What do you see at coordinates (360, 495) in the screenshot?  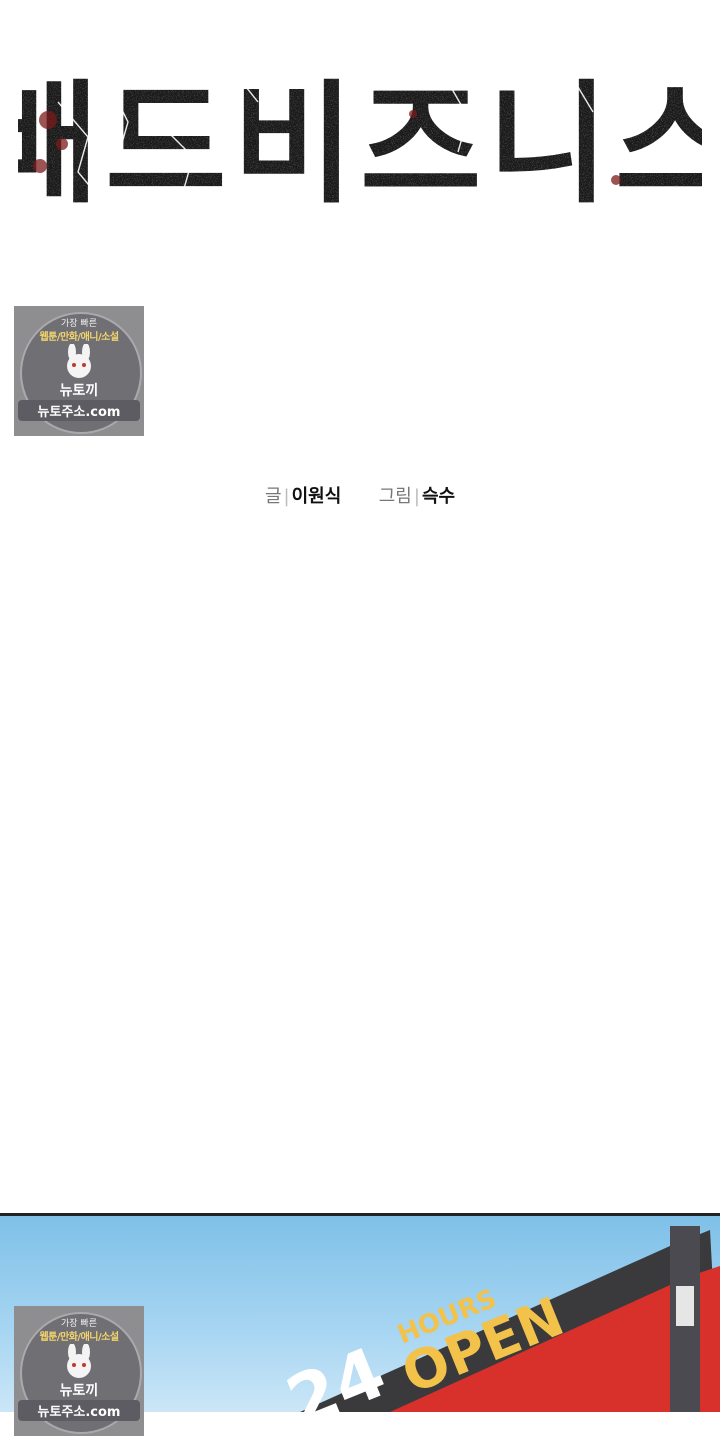 I see `credits-line: 글 | 이원식 그림 | 슥수` at bounding box center [360, 495].